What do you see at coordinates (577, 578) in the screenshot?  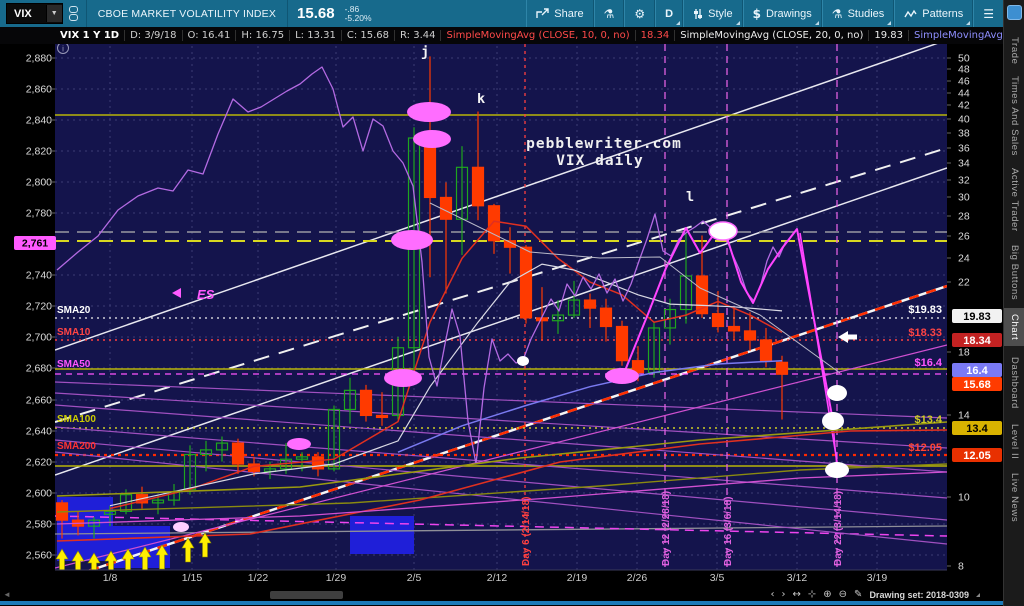 I see `x-axis-date: 2/19` at bounding box center [577, 578].